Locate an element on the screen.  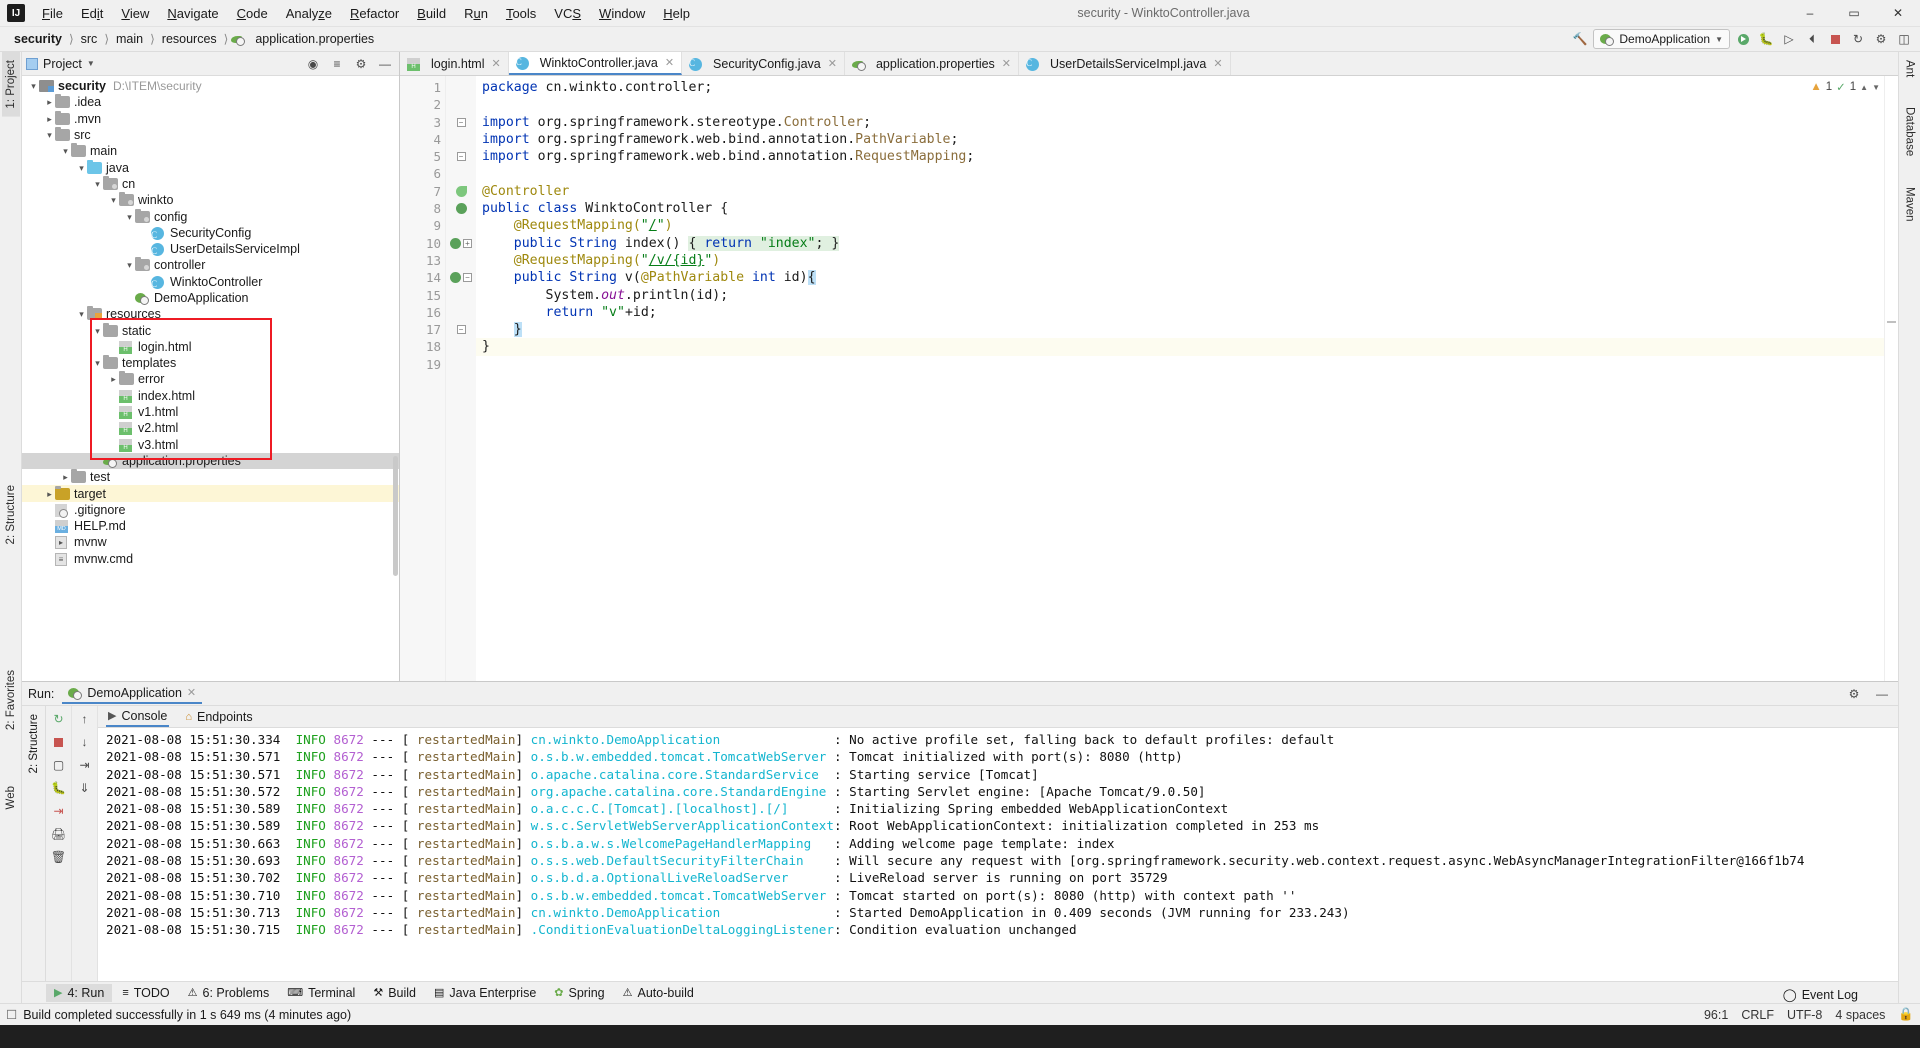
tree-node-v1-html: v1.html is located at coordinates (210, 412).